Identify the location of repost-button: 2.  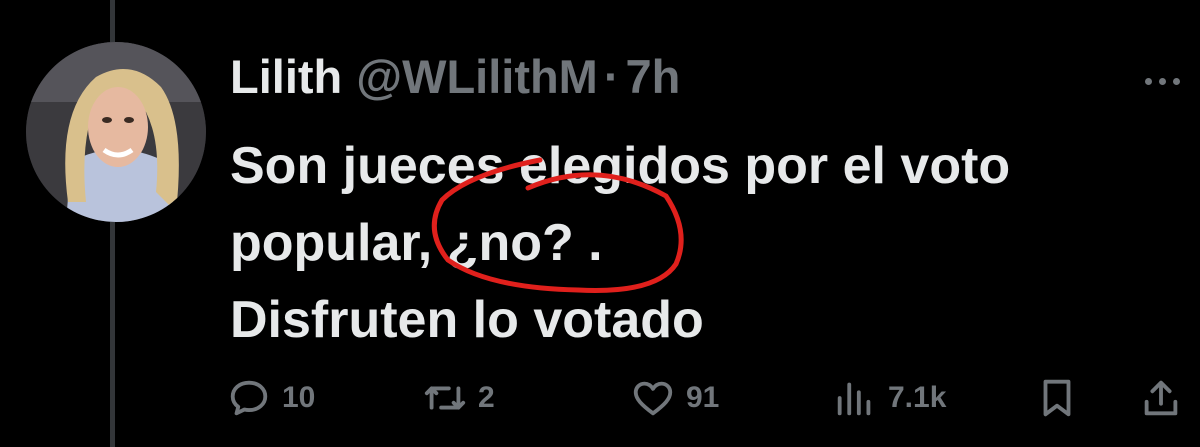
(458, 398).